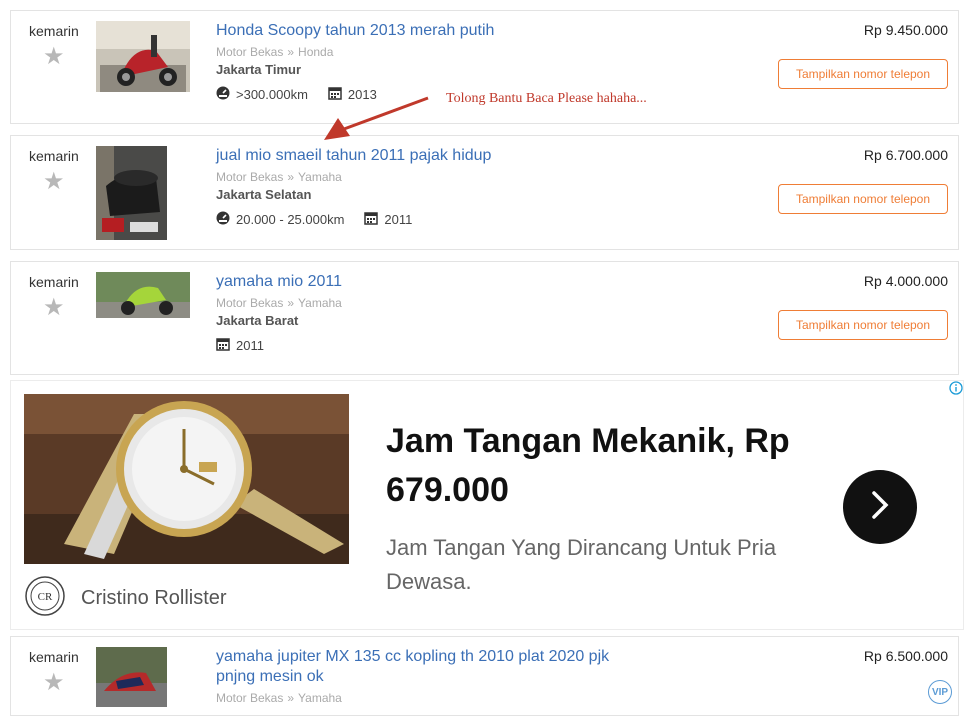 The width and height of the screenshot is (964, 716). Describe the element at coordinates (905, 281) in the screenshot. I see `listing-price: Rp 4.000.000` at that location.